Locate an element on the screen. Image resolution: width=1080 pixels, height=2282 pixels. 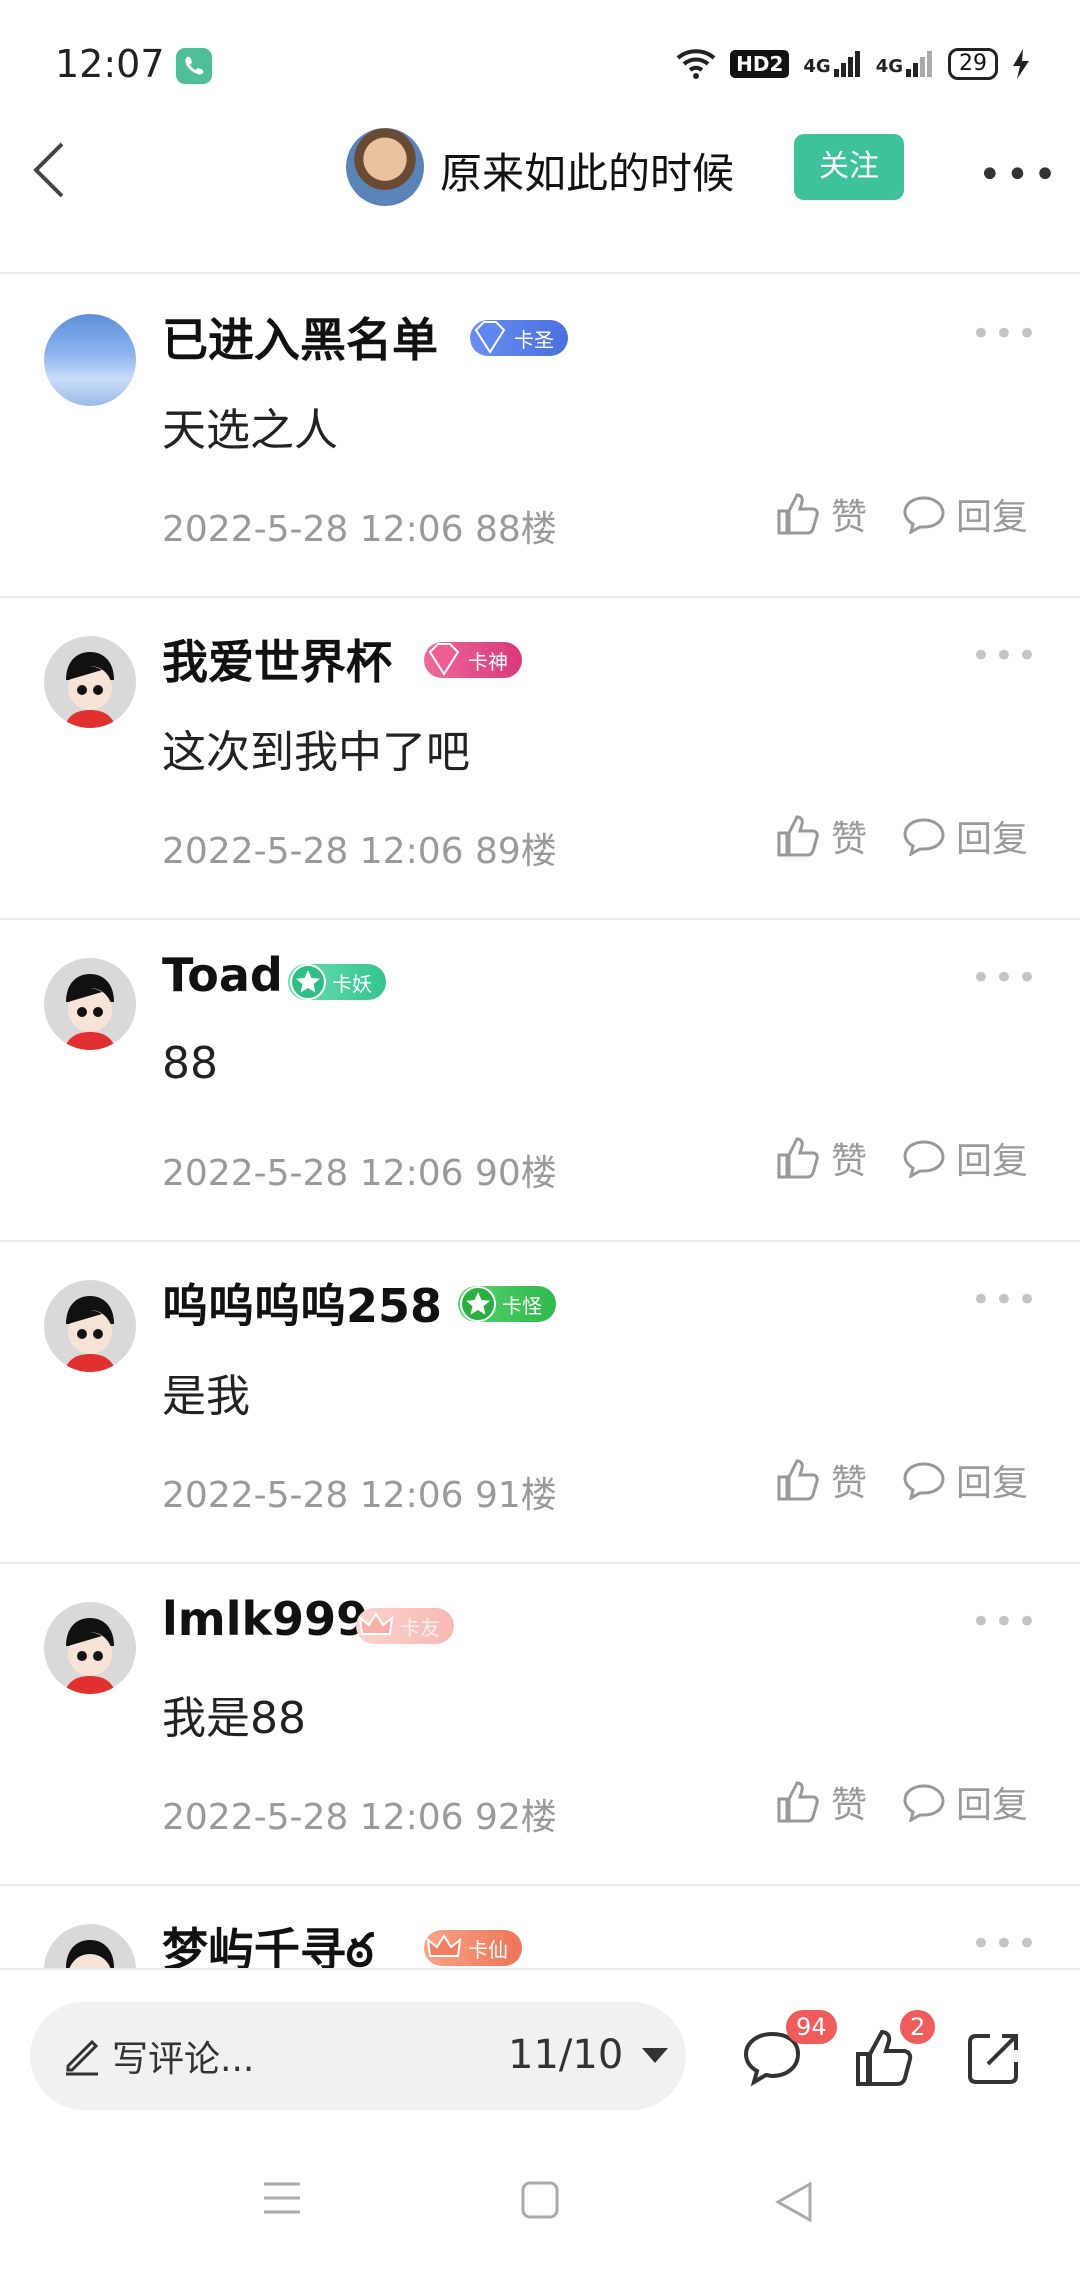
level-badge: 卡神 is located at coordinates (473, 660).